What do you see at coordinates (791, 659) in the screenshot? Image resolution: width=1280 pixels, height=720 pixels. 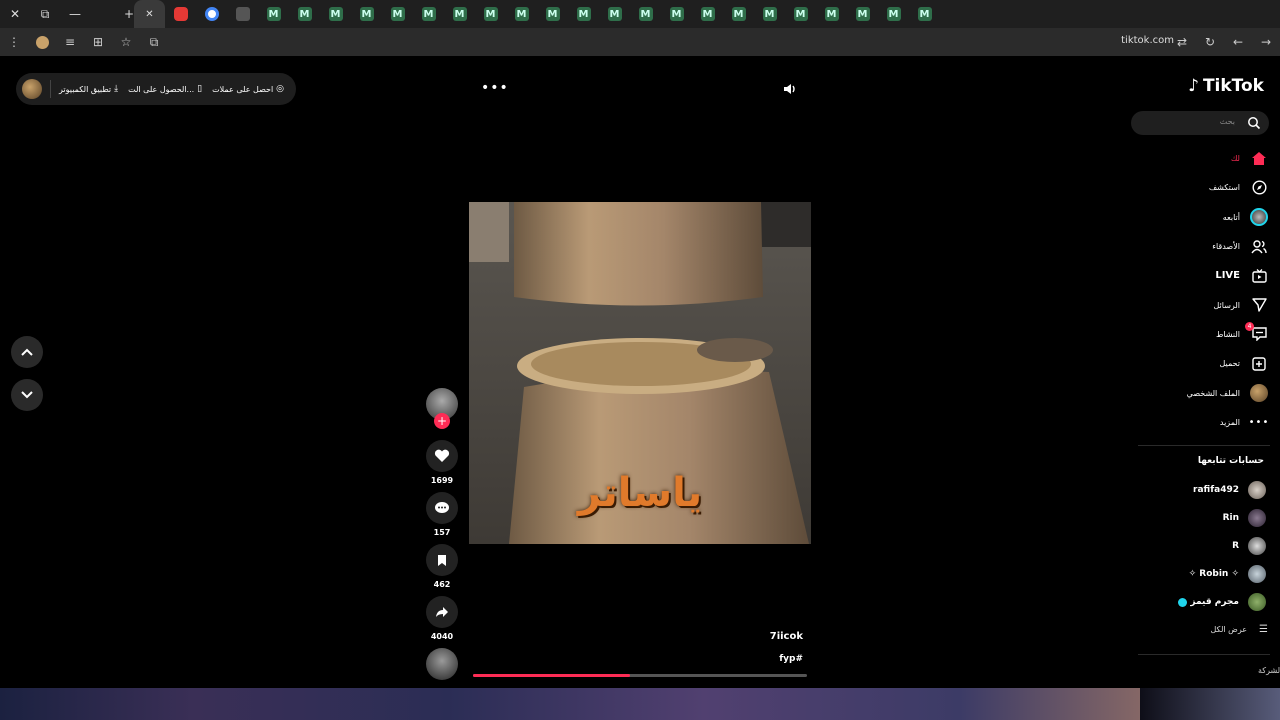 I see `video-hashtags: fyp#` at bounding box center [791, 659].